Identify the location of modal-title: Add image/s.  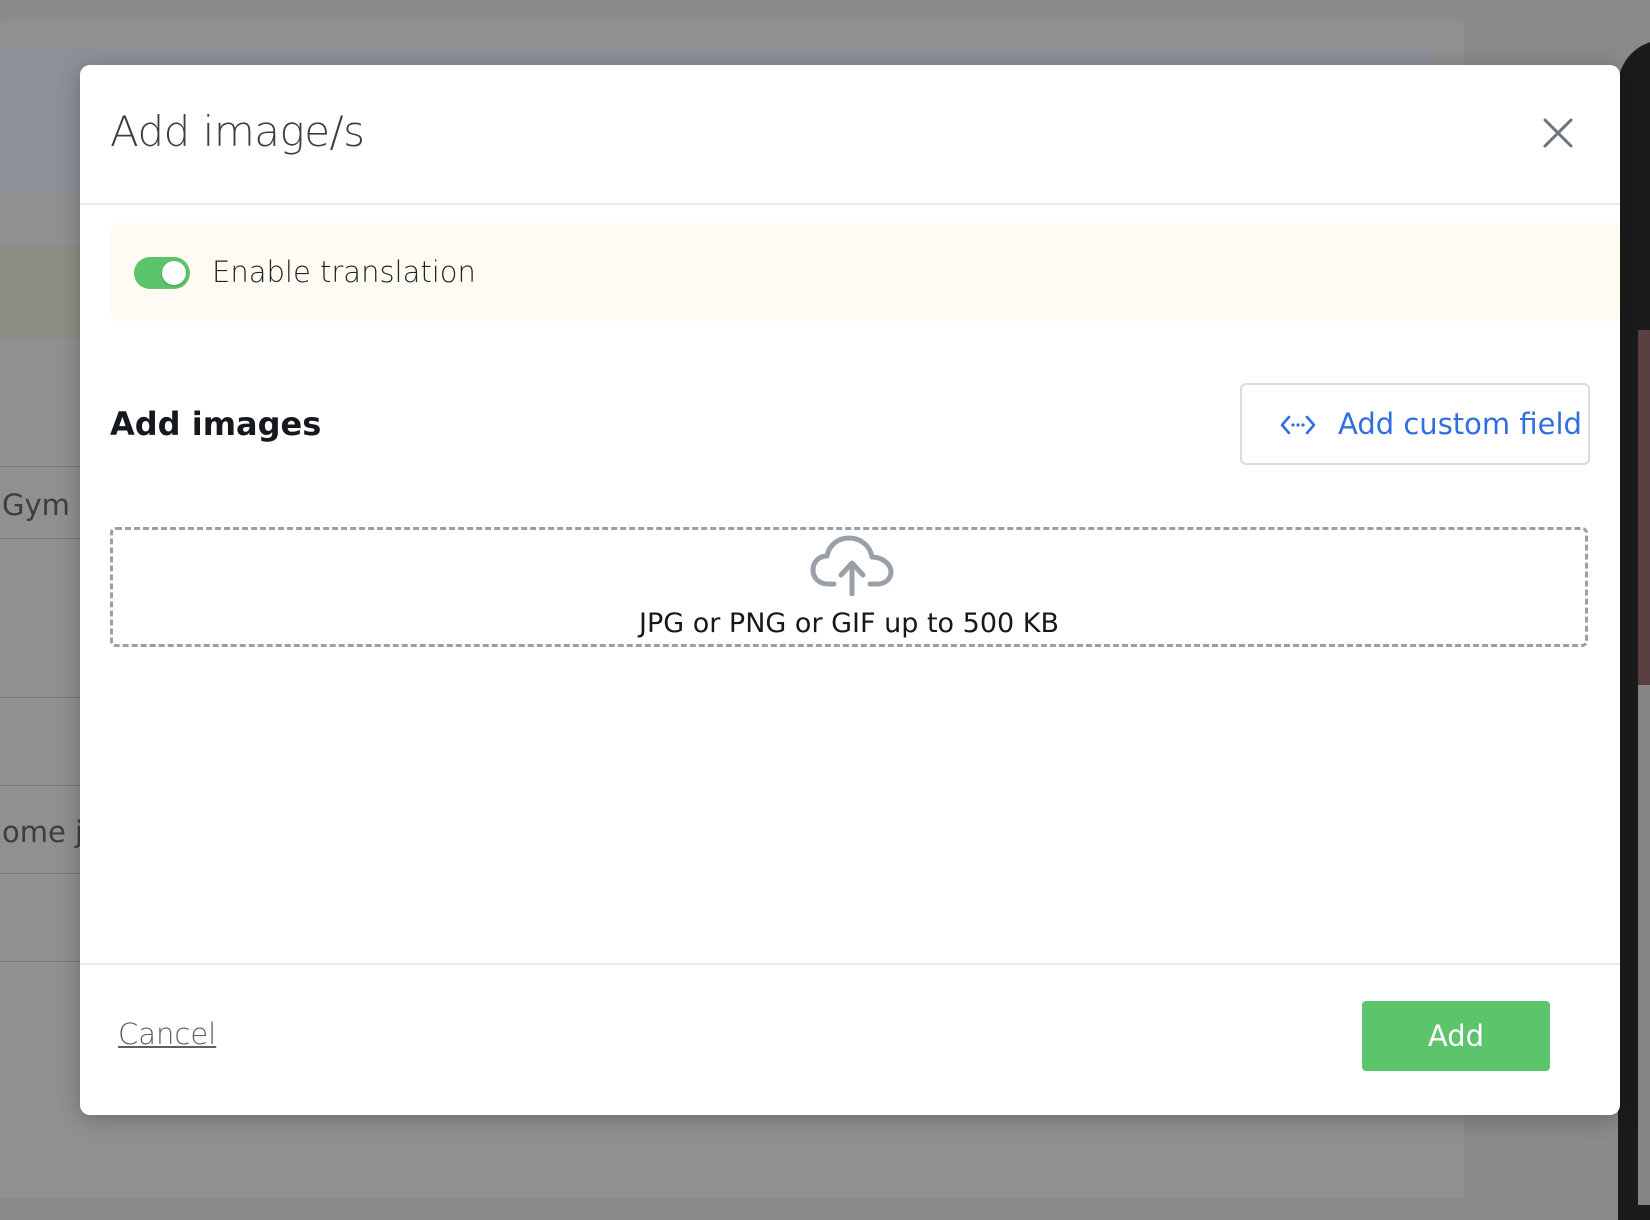
(237, 131).